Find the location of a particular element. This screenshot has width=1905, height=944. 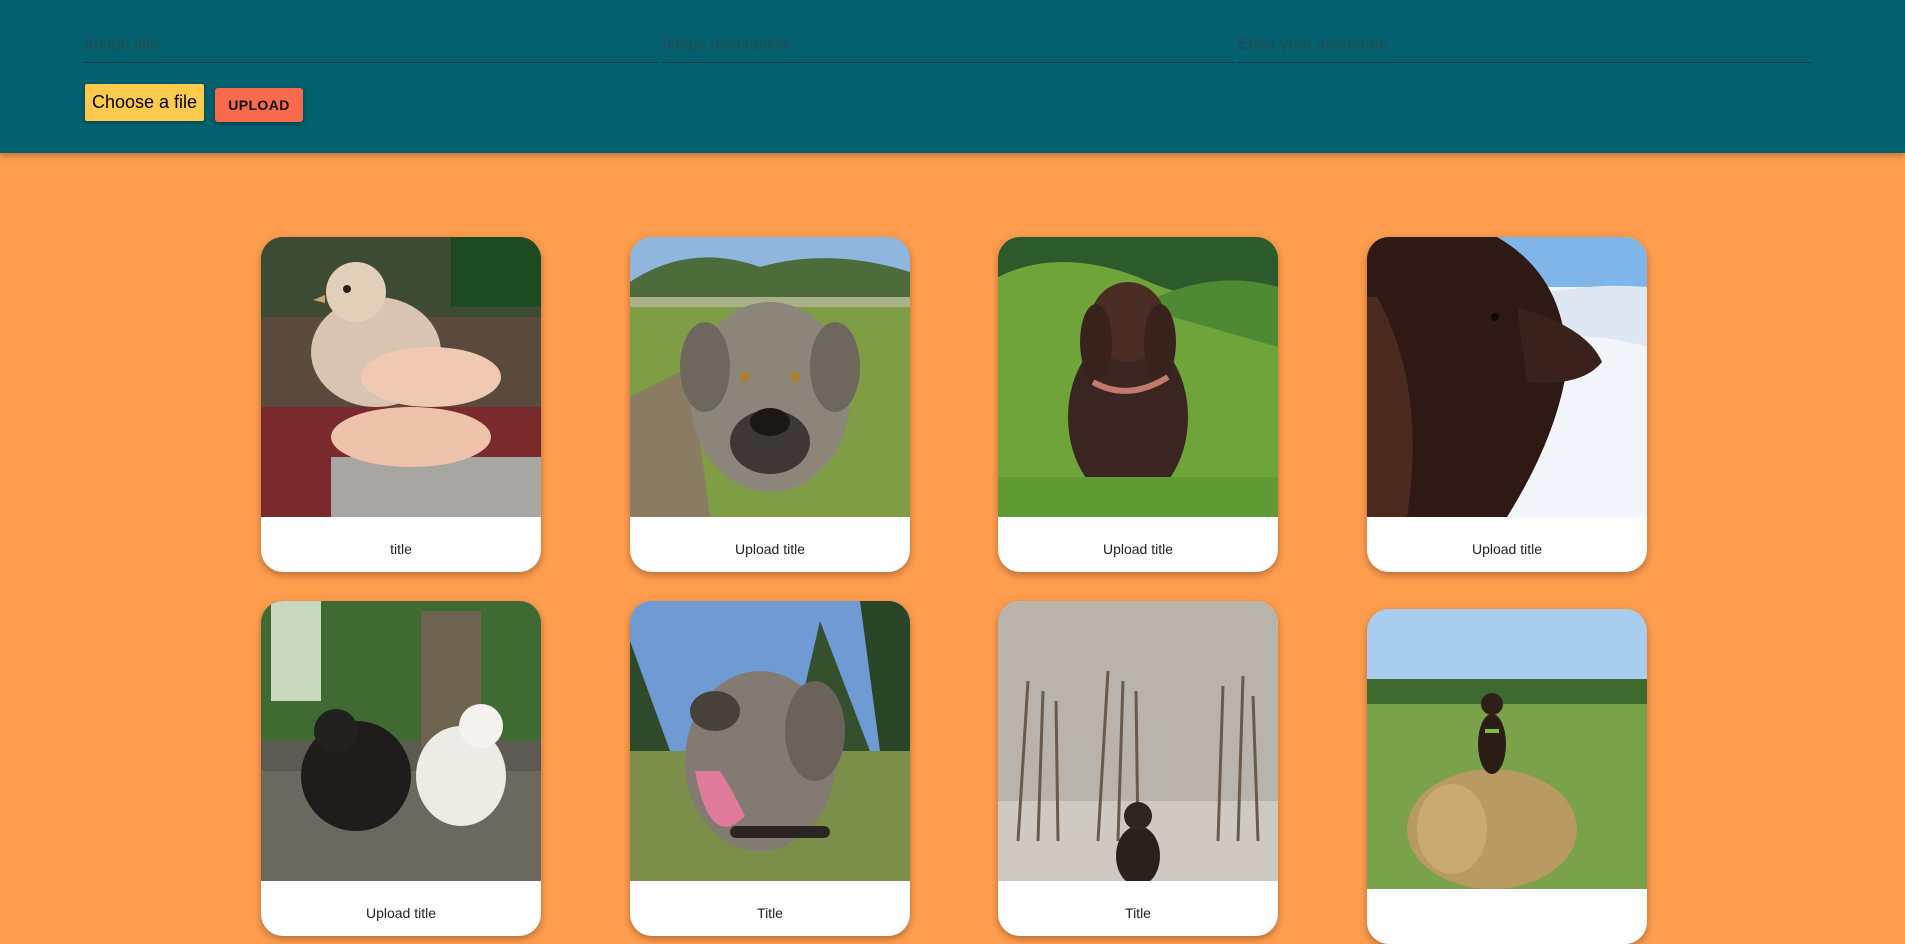

image-description-field is located at coordinates (948, 45).